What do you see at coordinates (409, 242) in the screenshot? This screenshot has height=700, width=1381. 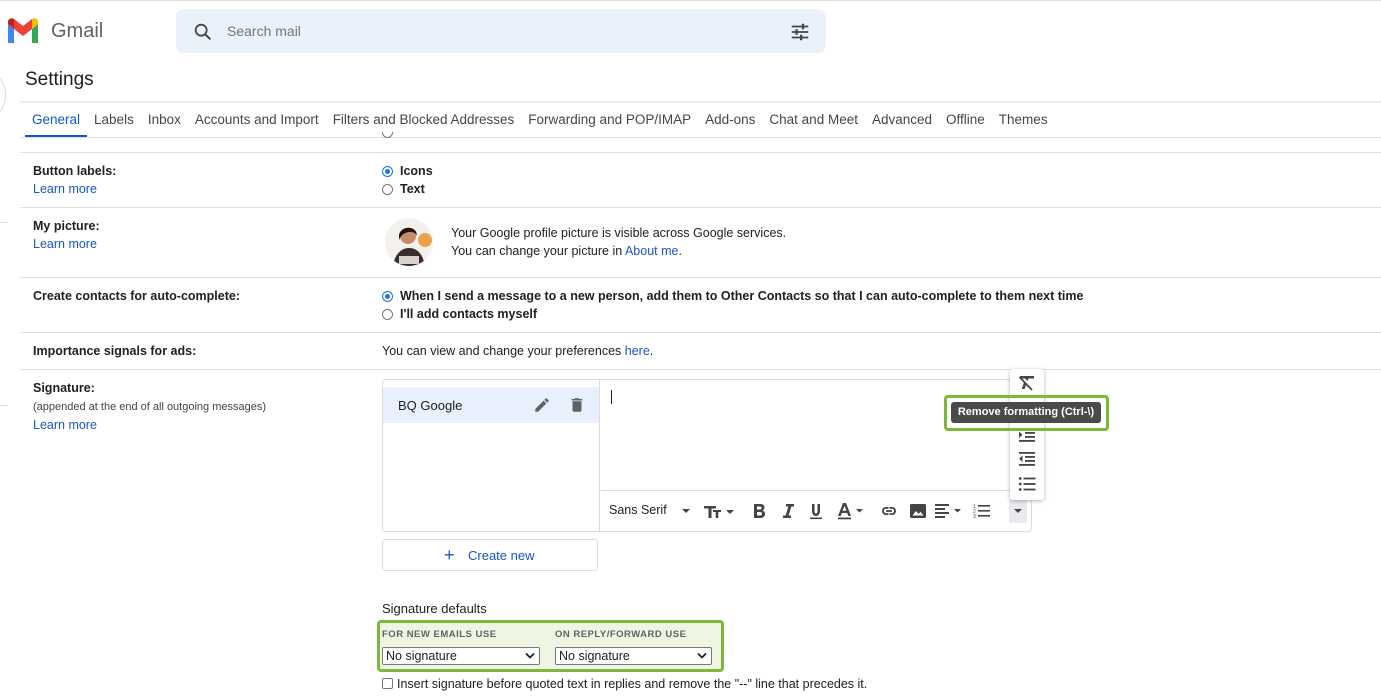 I see `avatar` at bounding box center [409, 242].